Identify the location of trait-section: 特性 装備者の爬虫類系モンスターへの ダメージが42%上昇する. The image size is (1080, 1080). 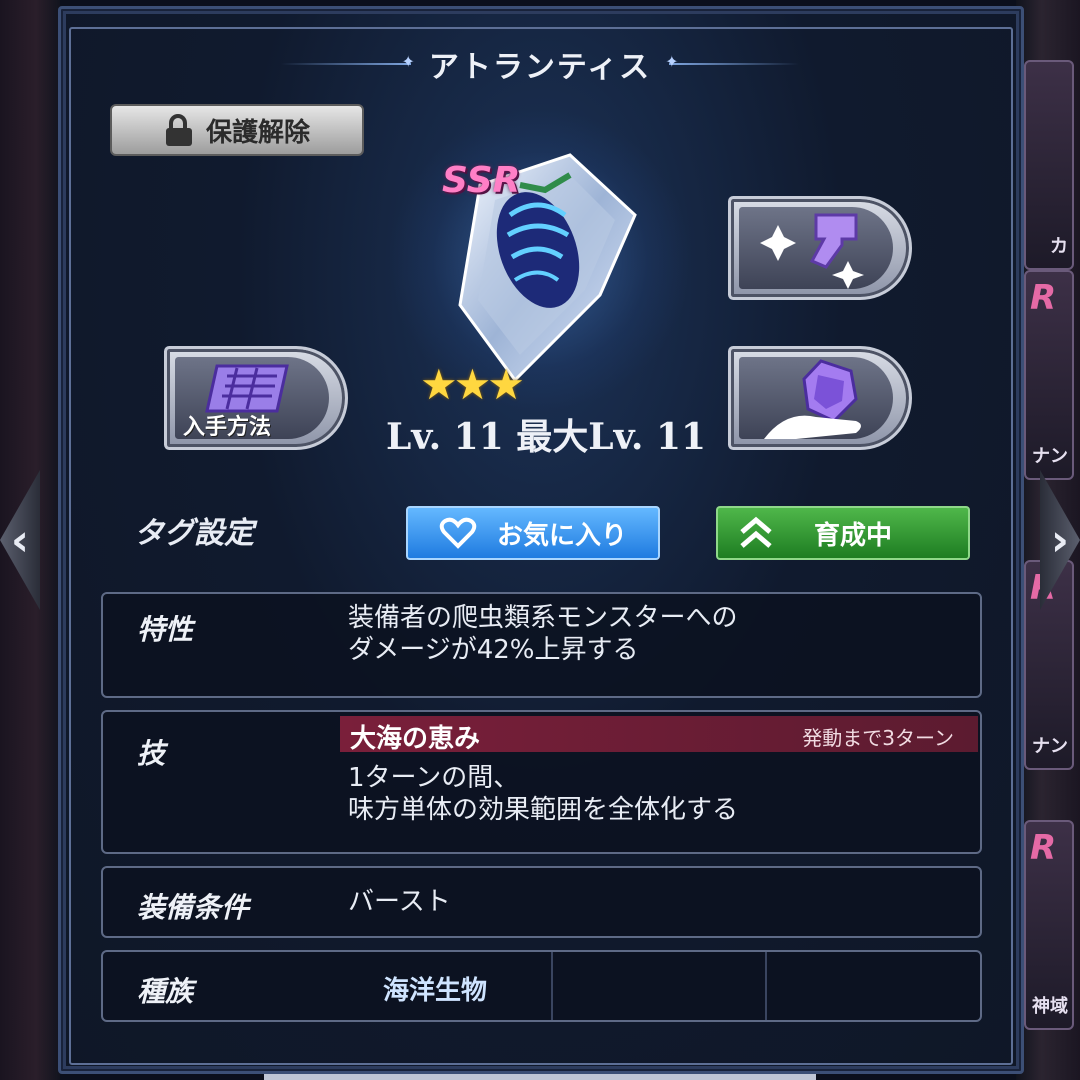
(541, 645).